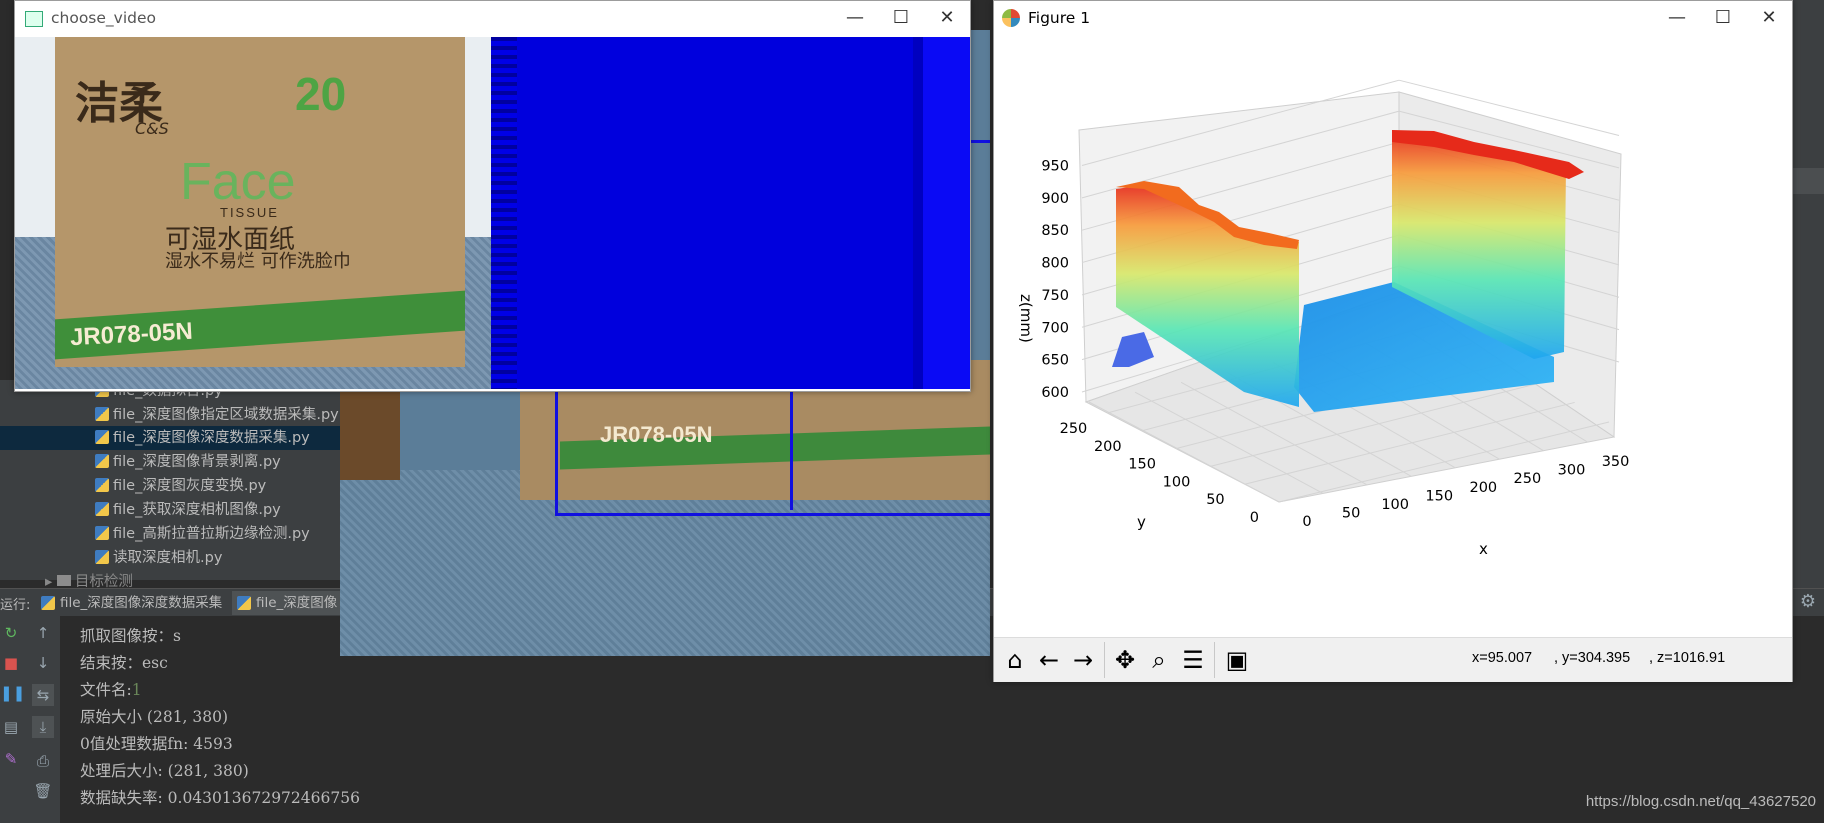 This screenshot has height=823, width=1824. Describe the element at coordinates (34, 19) in the screenshot. I see `app-icon` at that location.